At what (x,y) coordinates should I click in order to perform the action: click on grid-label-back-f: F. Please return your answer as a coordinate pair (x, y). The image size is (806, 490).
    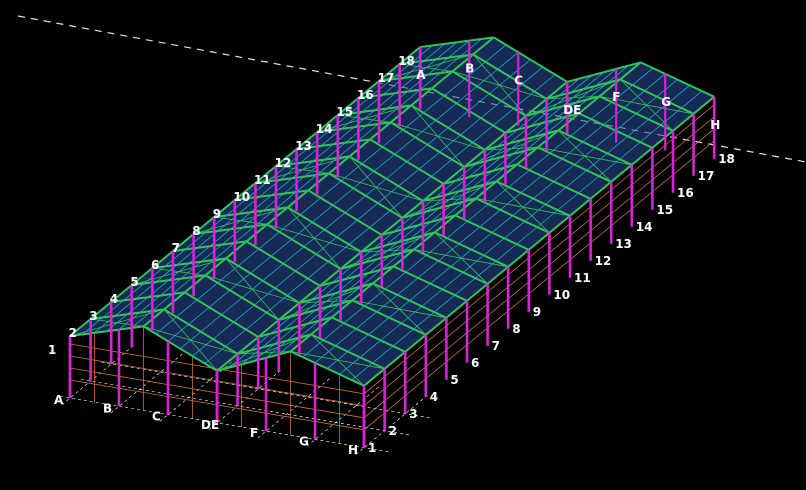
    Looking at the image, I should click on (616, 97).